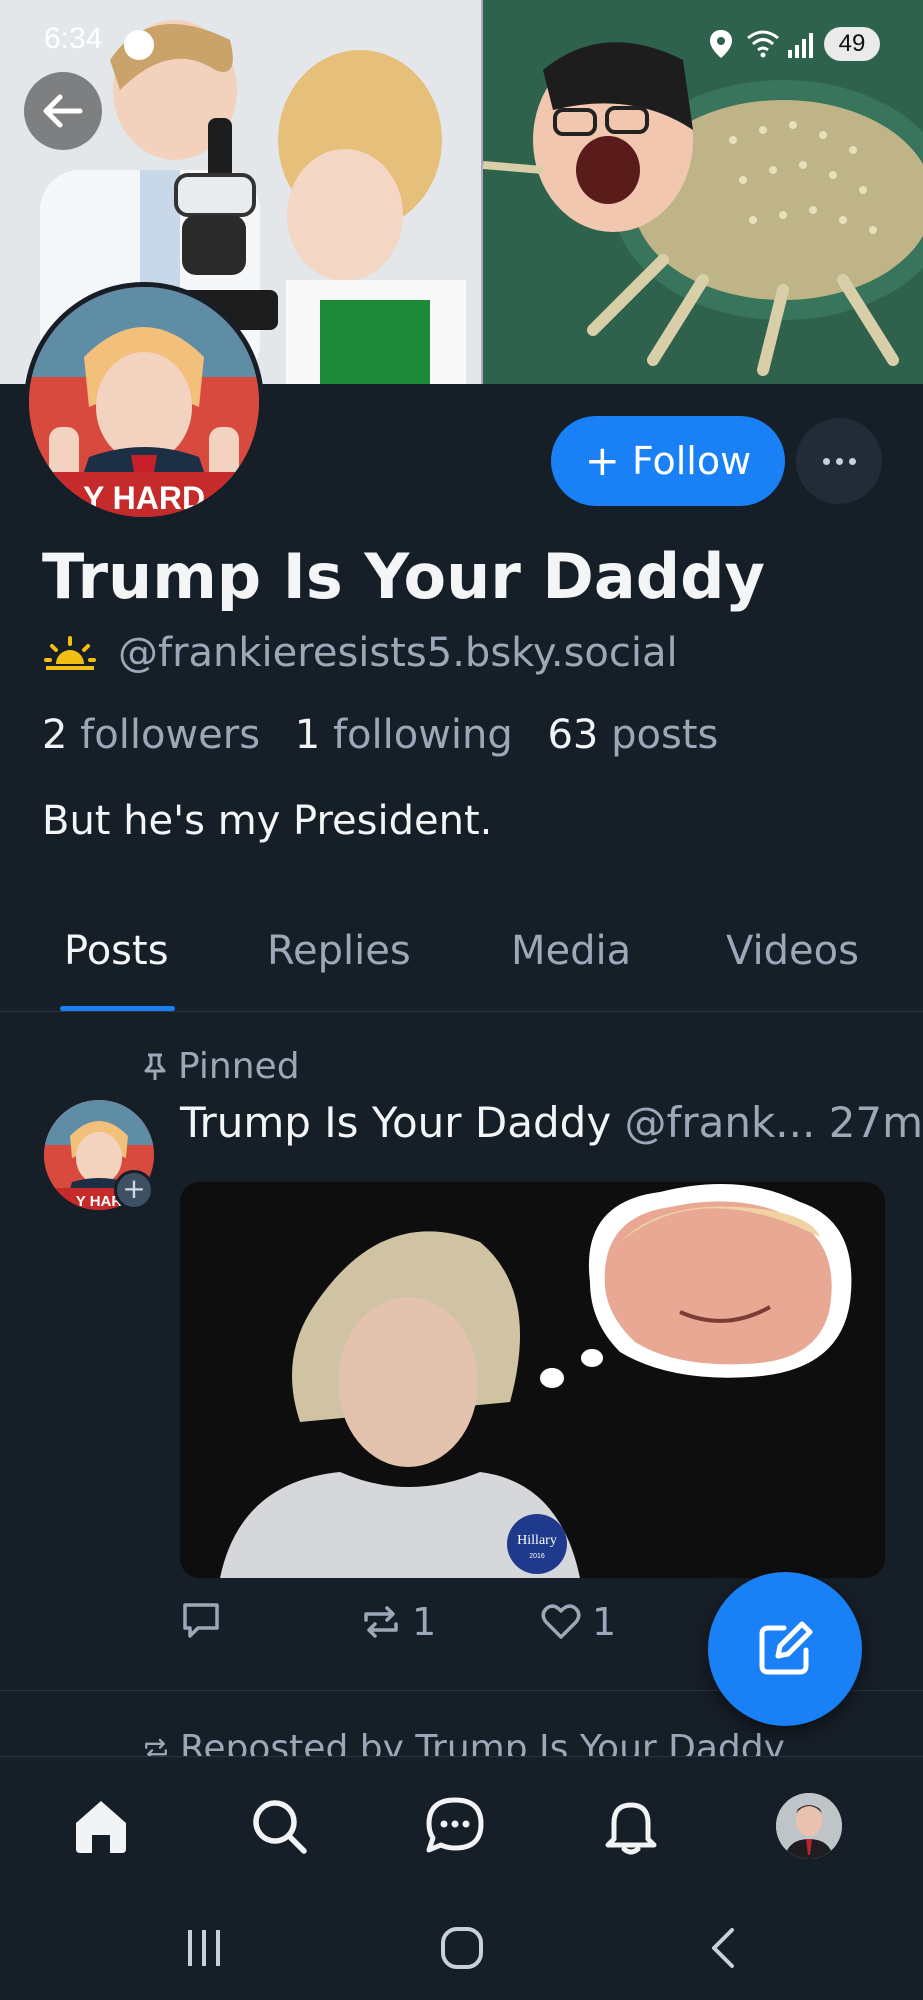 The image size is (923, 2000). I want to click on profile-stats: 2 followers 1 following 63 posts, so click(391, 735).